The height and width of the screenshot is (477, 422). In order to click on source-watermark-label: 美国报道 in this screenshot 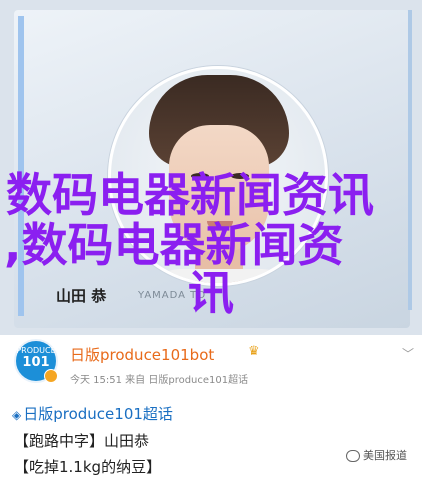, I will do `click(385, 455)`.